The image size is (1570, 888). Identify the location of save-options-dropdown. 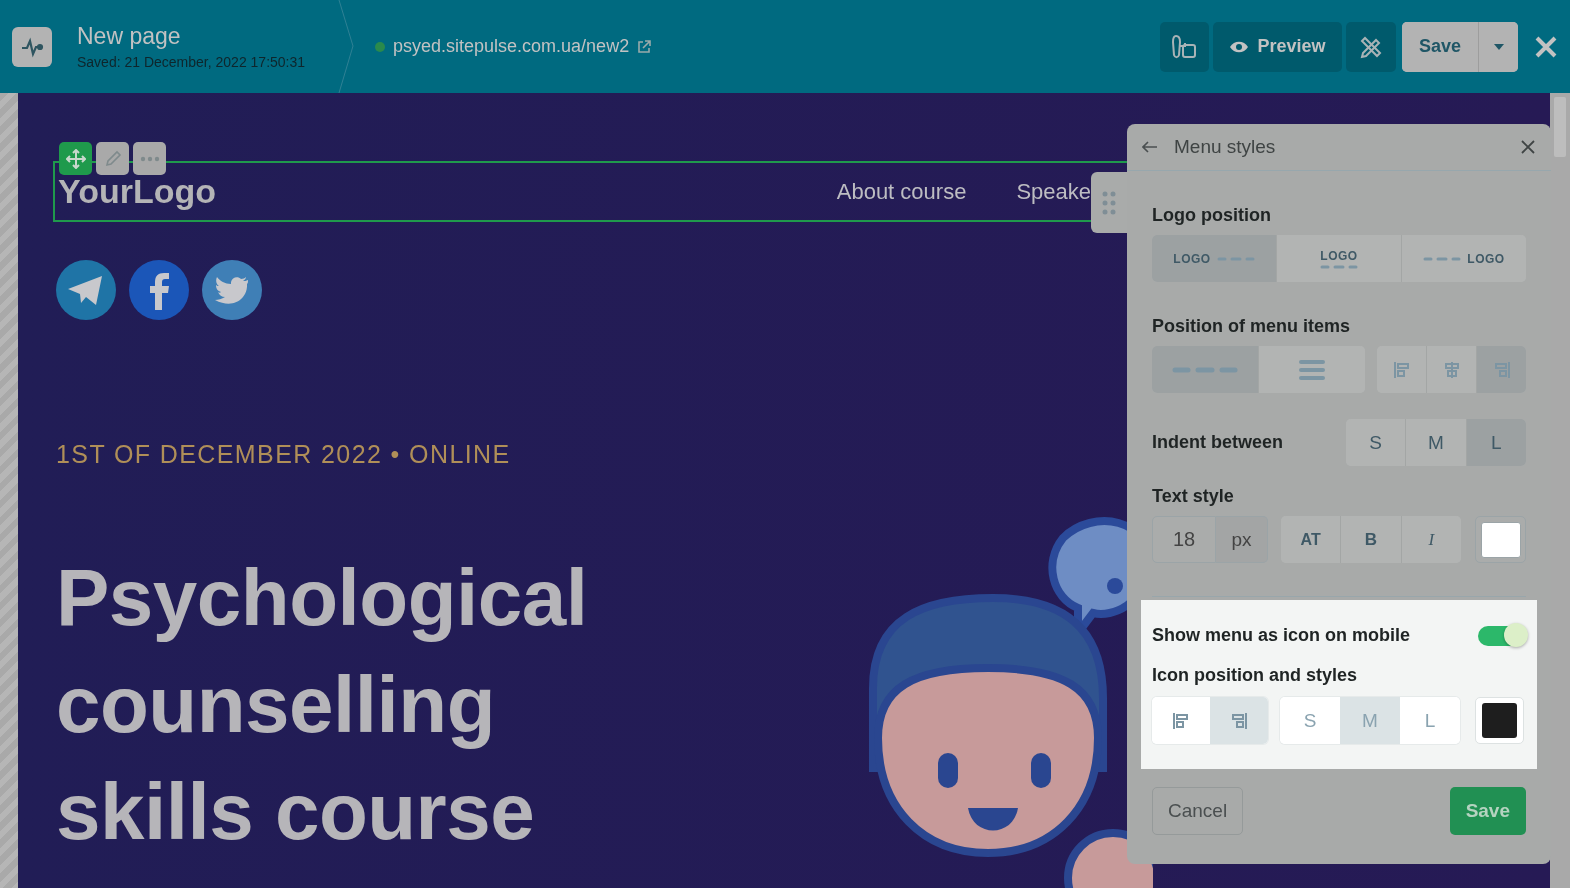
(1498, 46).